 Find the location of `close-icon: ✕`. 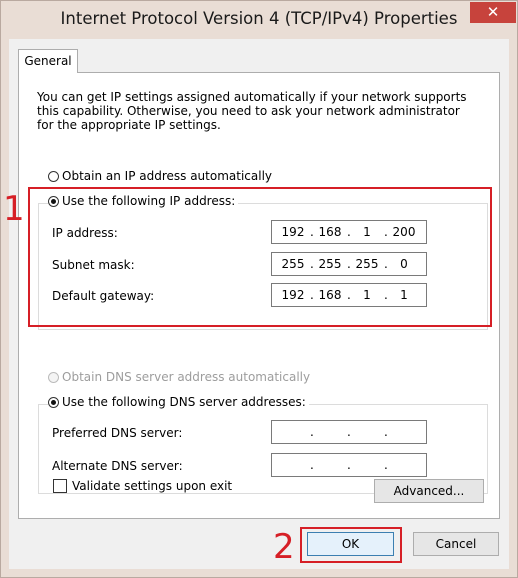

close-icon: ✕ is located at coordinates (493, 12).